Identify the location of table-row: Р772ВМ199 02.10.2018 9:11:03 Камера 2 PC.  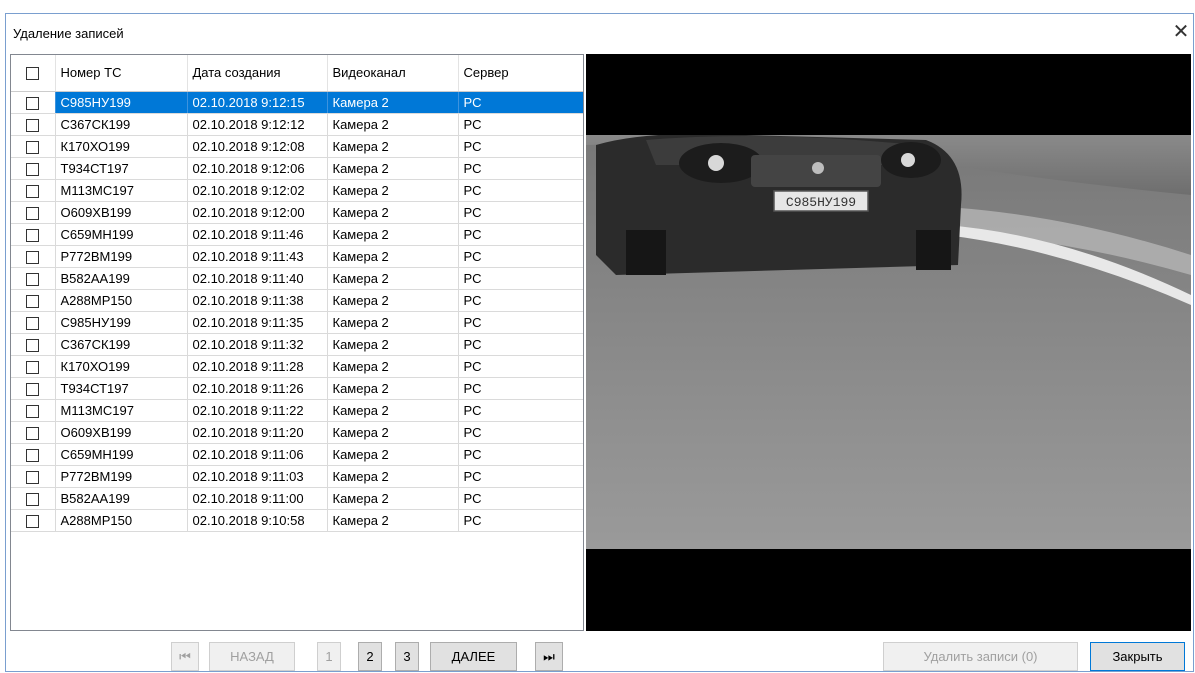
(297, 476).